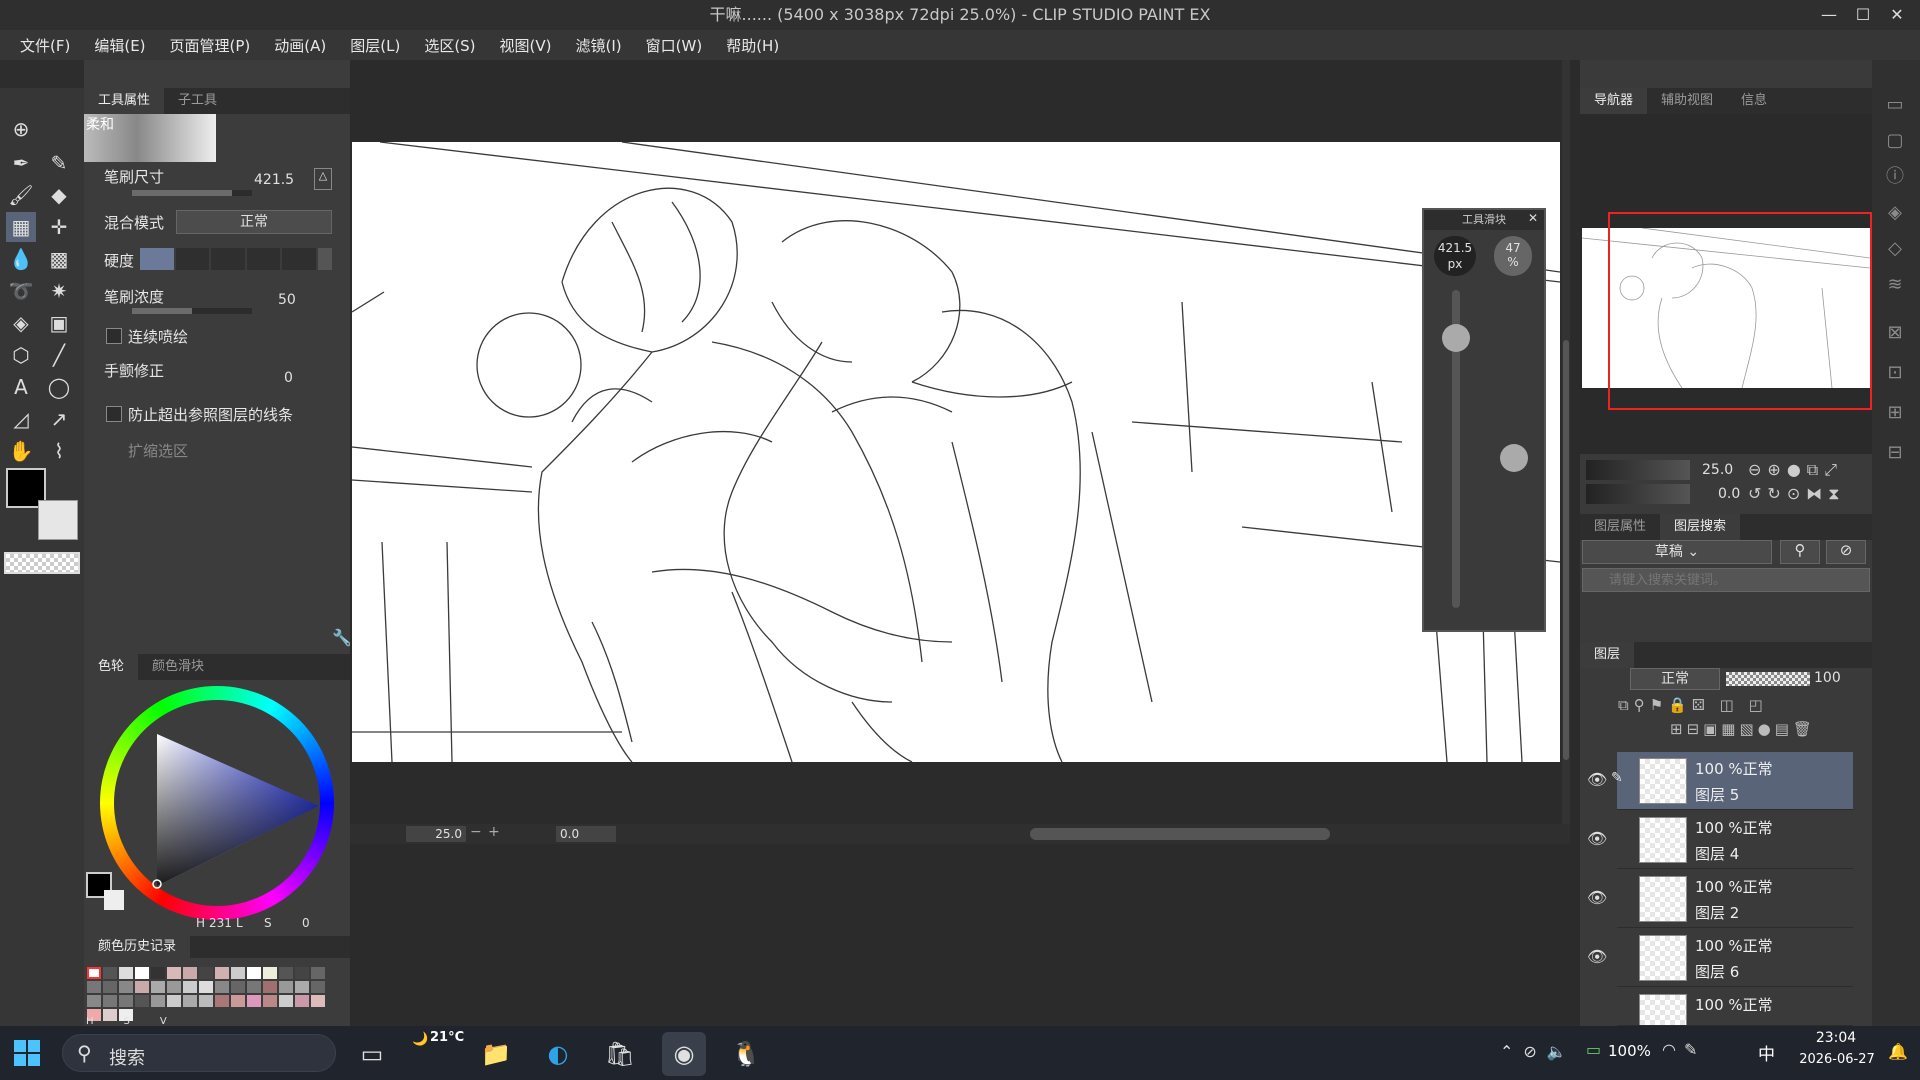  I want to click on clock-date: 2026-06-27, so click(1837, 1059).